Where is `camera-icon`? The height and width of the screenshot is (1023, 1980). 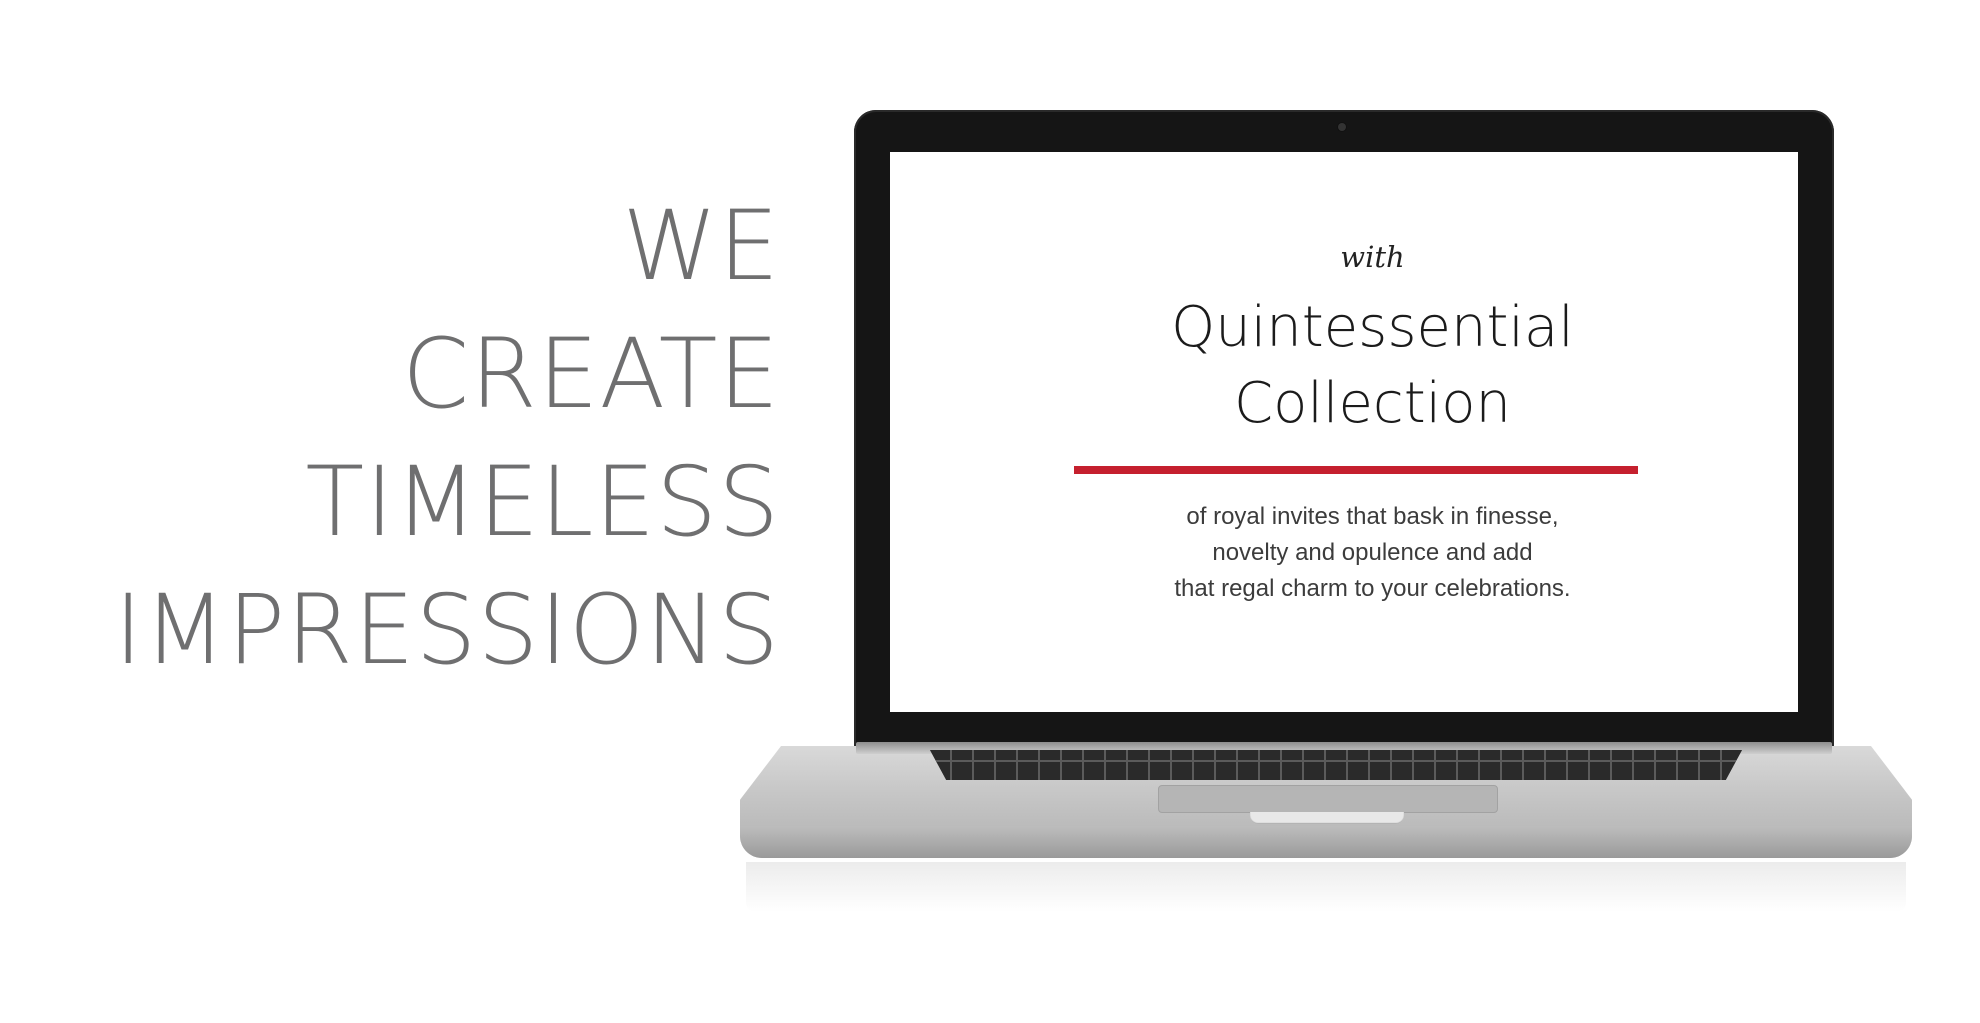 camera-icon is located at coordinates (1342, 127).